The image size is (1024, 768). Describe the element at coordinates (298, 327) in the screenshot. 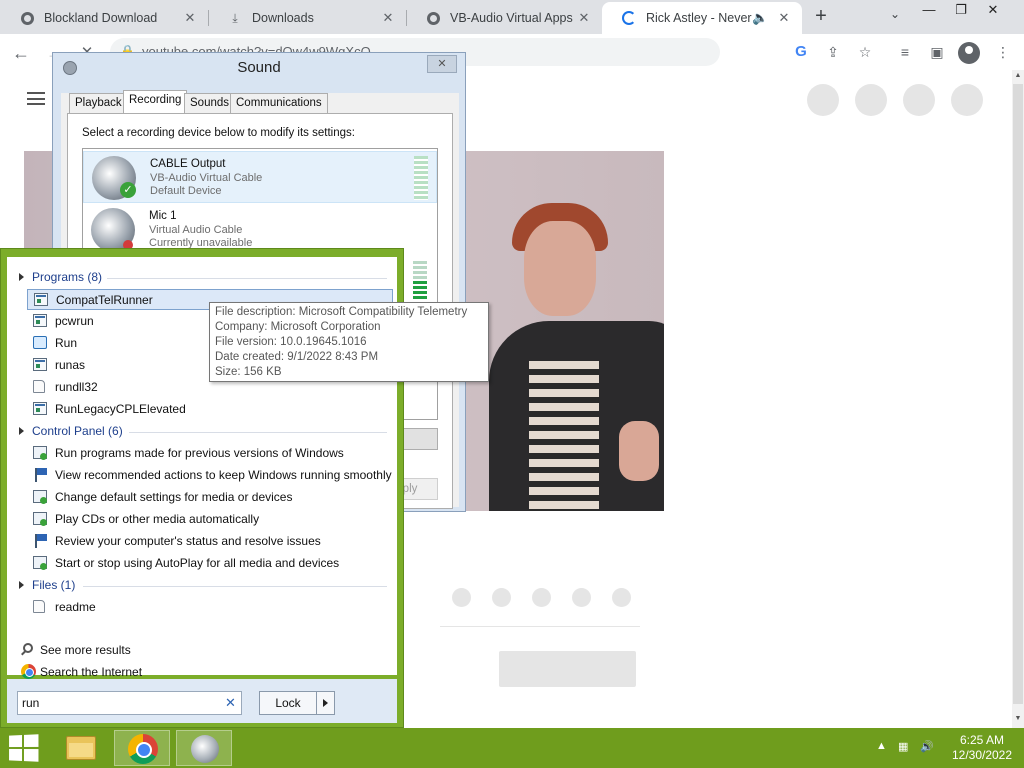

I see `tooltip-line: Company: Microsoft Corporation` at that location.